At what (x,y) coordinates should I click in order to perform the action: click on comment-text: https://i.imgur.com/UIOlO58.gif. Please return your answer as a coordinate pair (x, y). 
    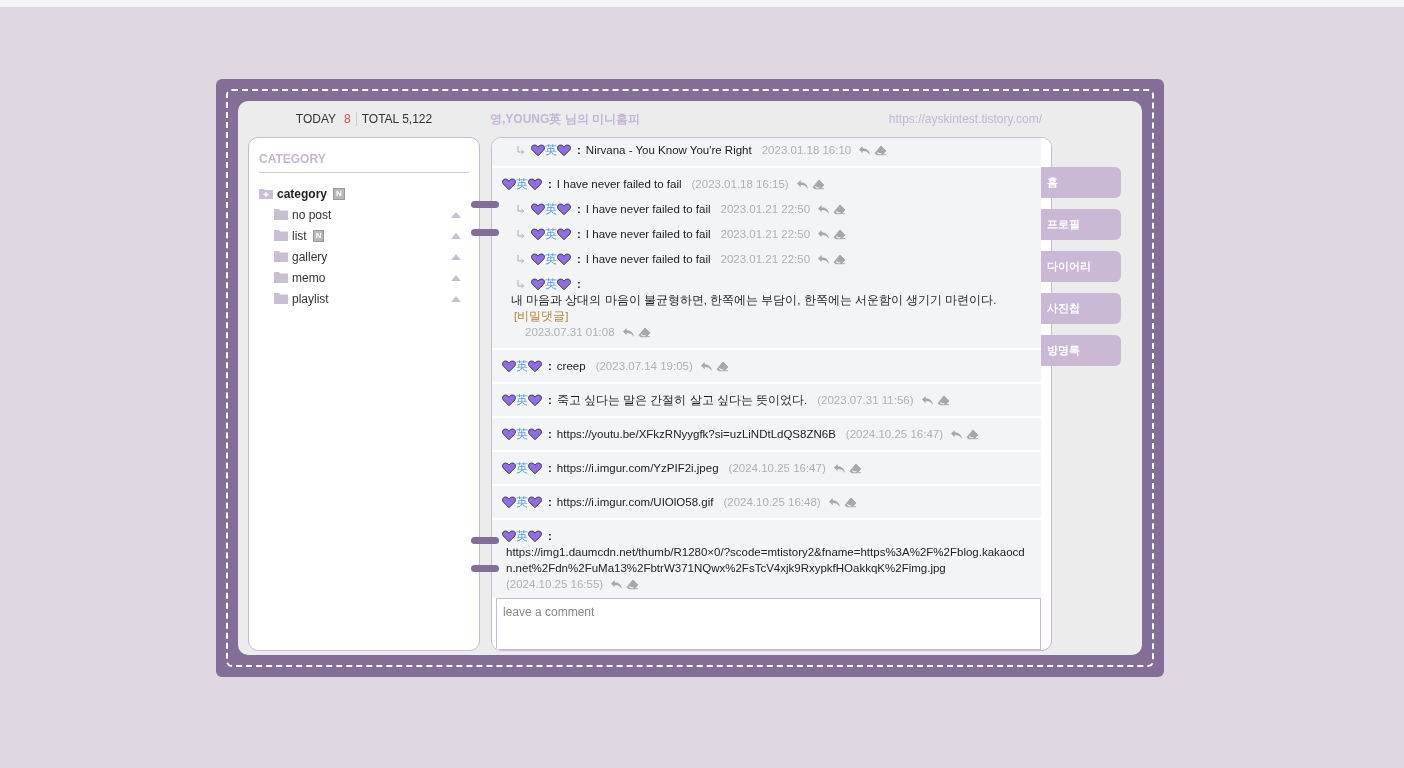
    Looking at the image, I should click on (635, 502).